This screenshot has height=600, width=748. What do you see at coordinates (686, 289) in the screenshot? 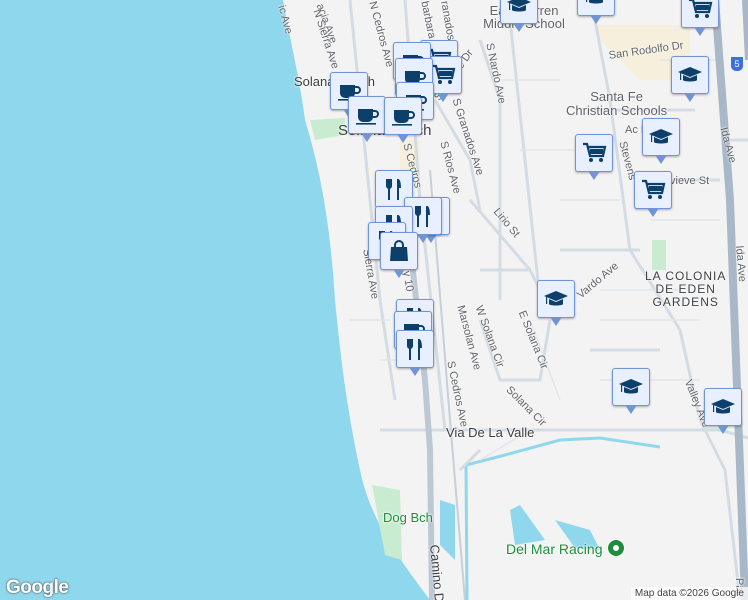
I see `neighborhood-label: LA COLONIA DE EDEN GARDENS` at bounding box center [686, 289].